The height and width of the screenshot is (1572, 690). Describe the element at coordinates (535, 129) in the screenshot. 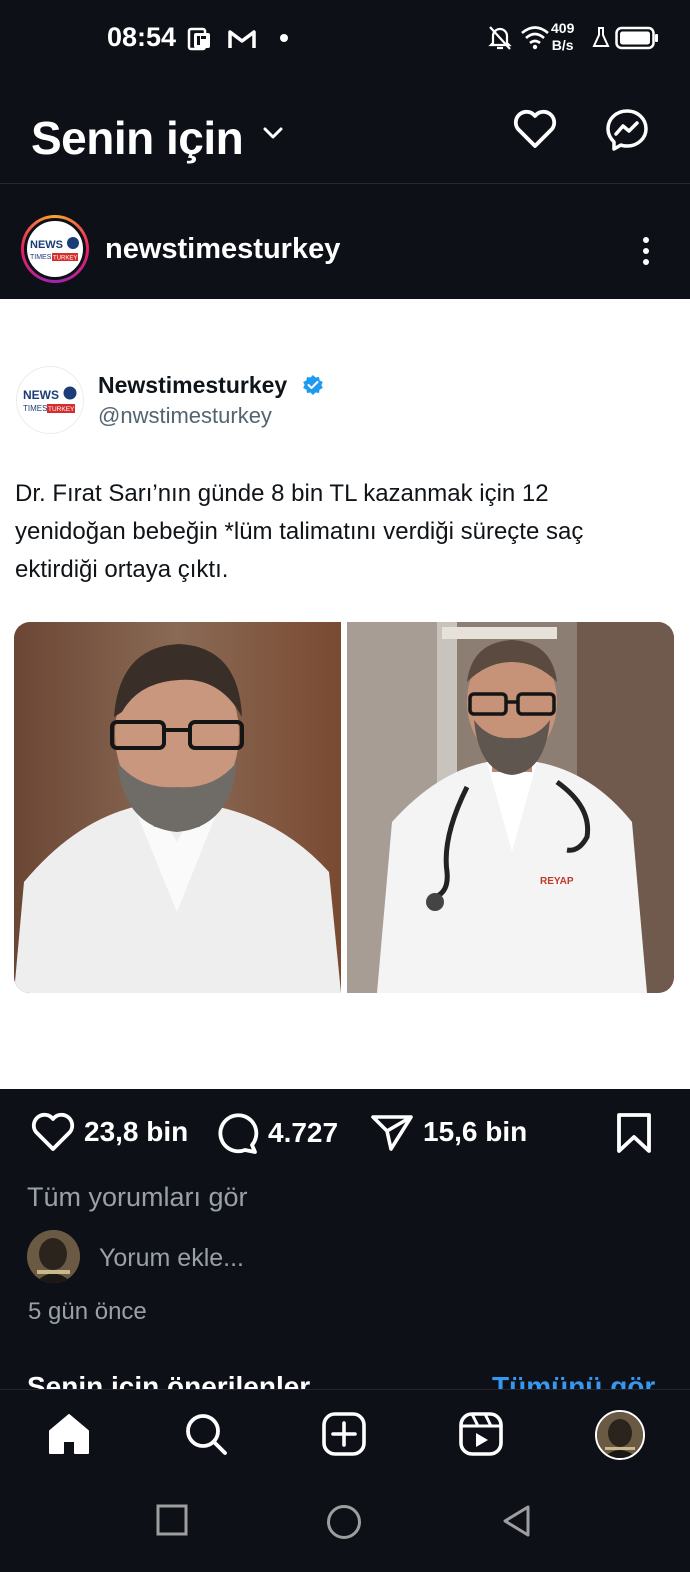

I see `heart-icon` at that location.